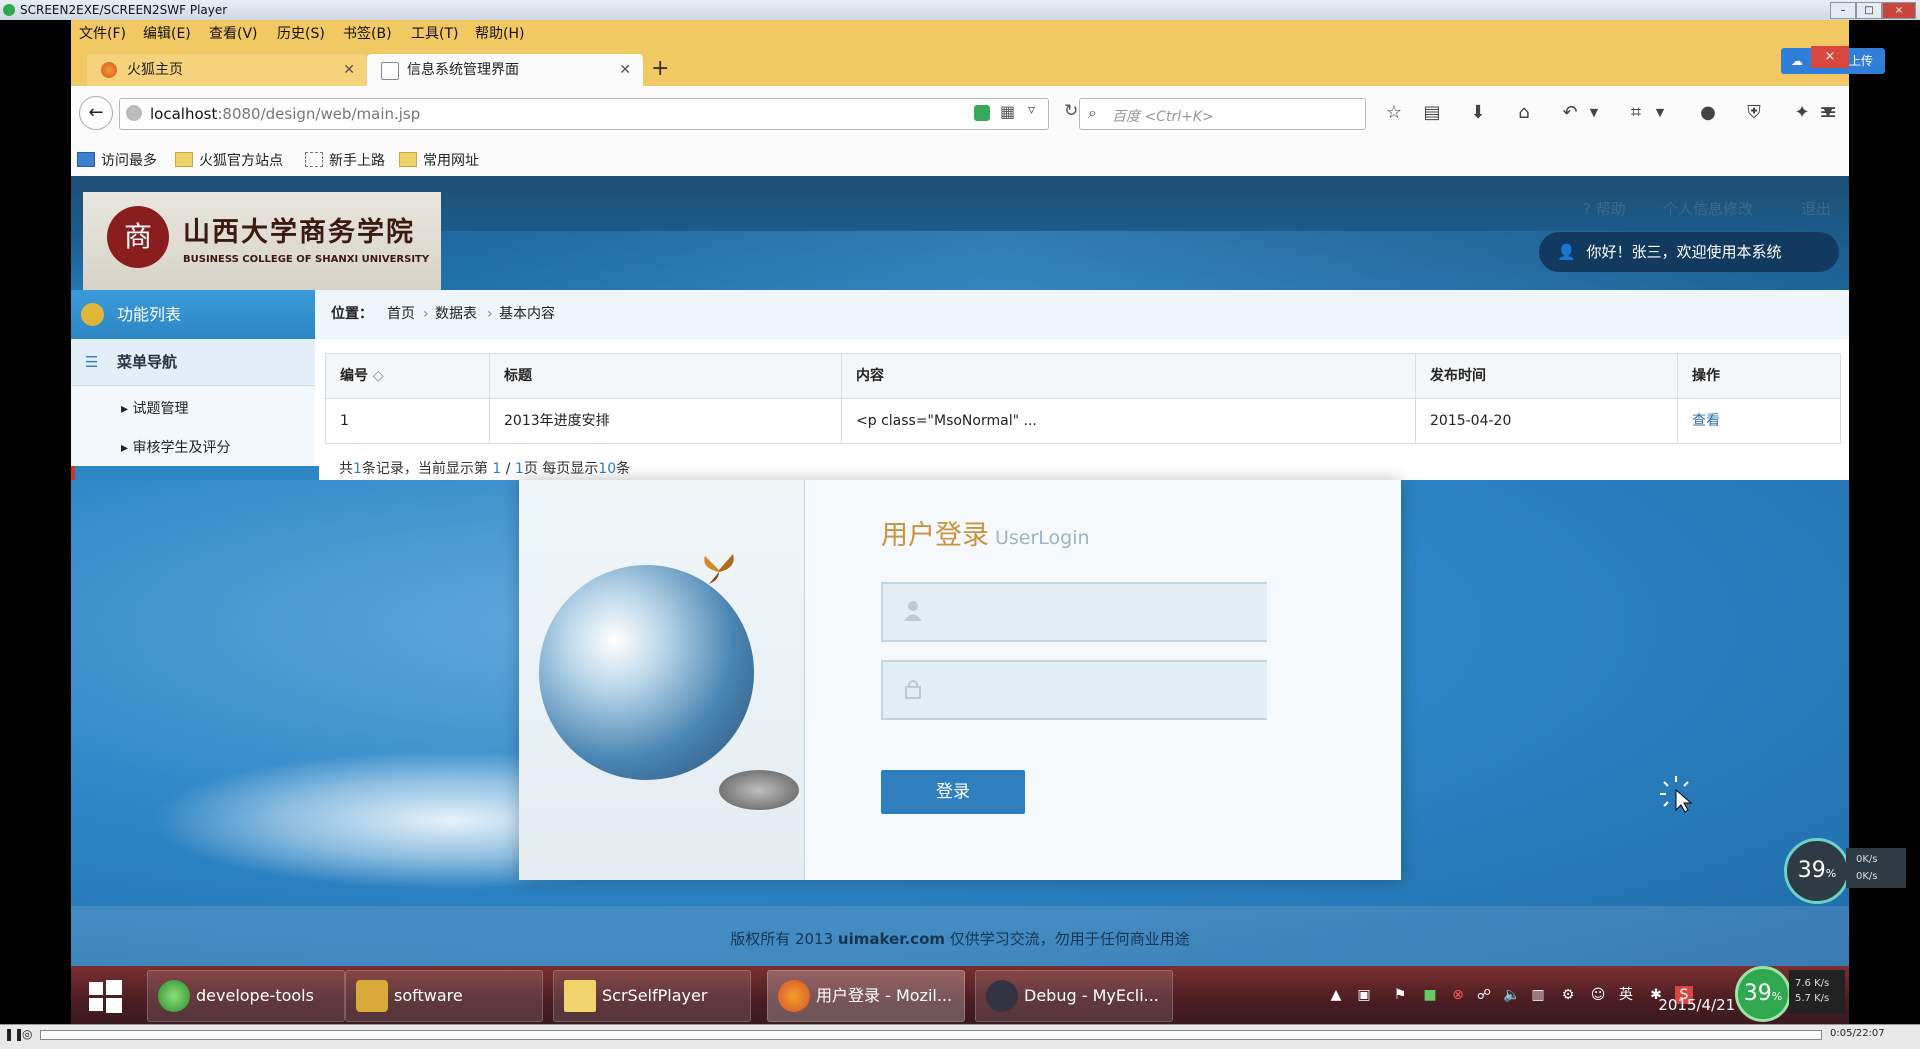 The width and height of the screenshot is (1920, 1049). Describe the element at coordinates (1484, 995) in the screenshot. I see `tray-network-icon: ☍` at that location.